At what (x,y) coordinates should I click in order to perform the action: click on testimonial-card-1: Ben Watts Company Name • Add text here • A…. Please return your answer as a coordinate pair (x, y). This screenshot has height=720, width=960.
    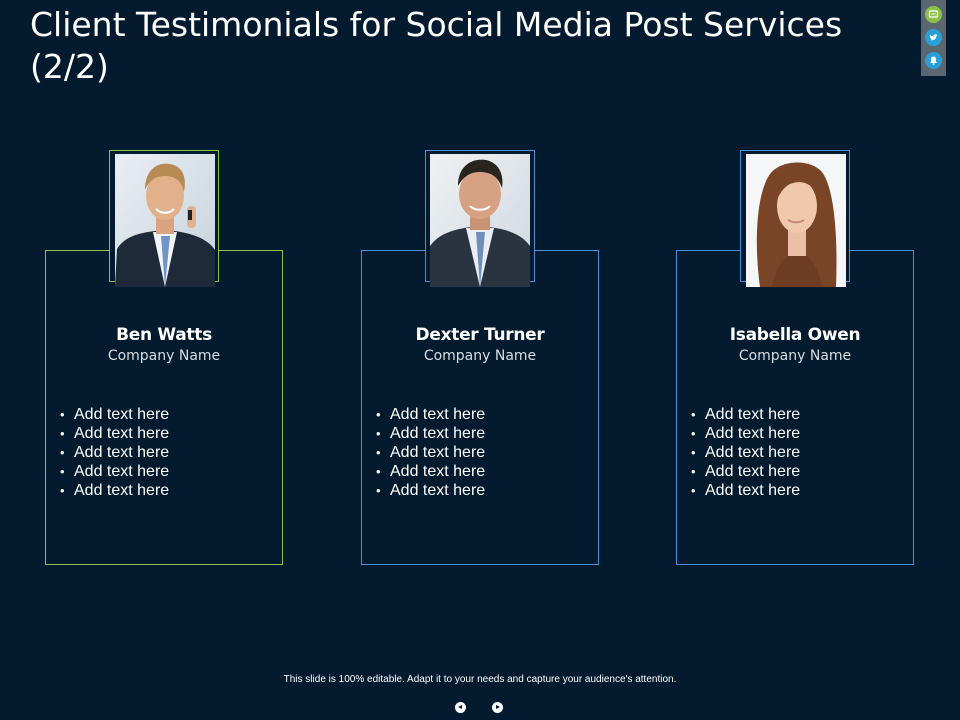
    Looking at the image, I should click on (164, 407).